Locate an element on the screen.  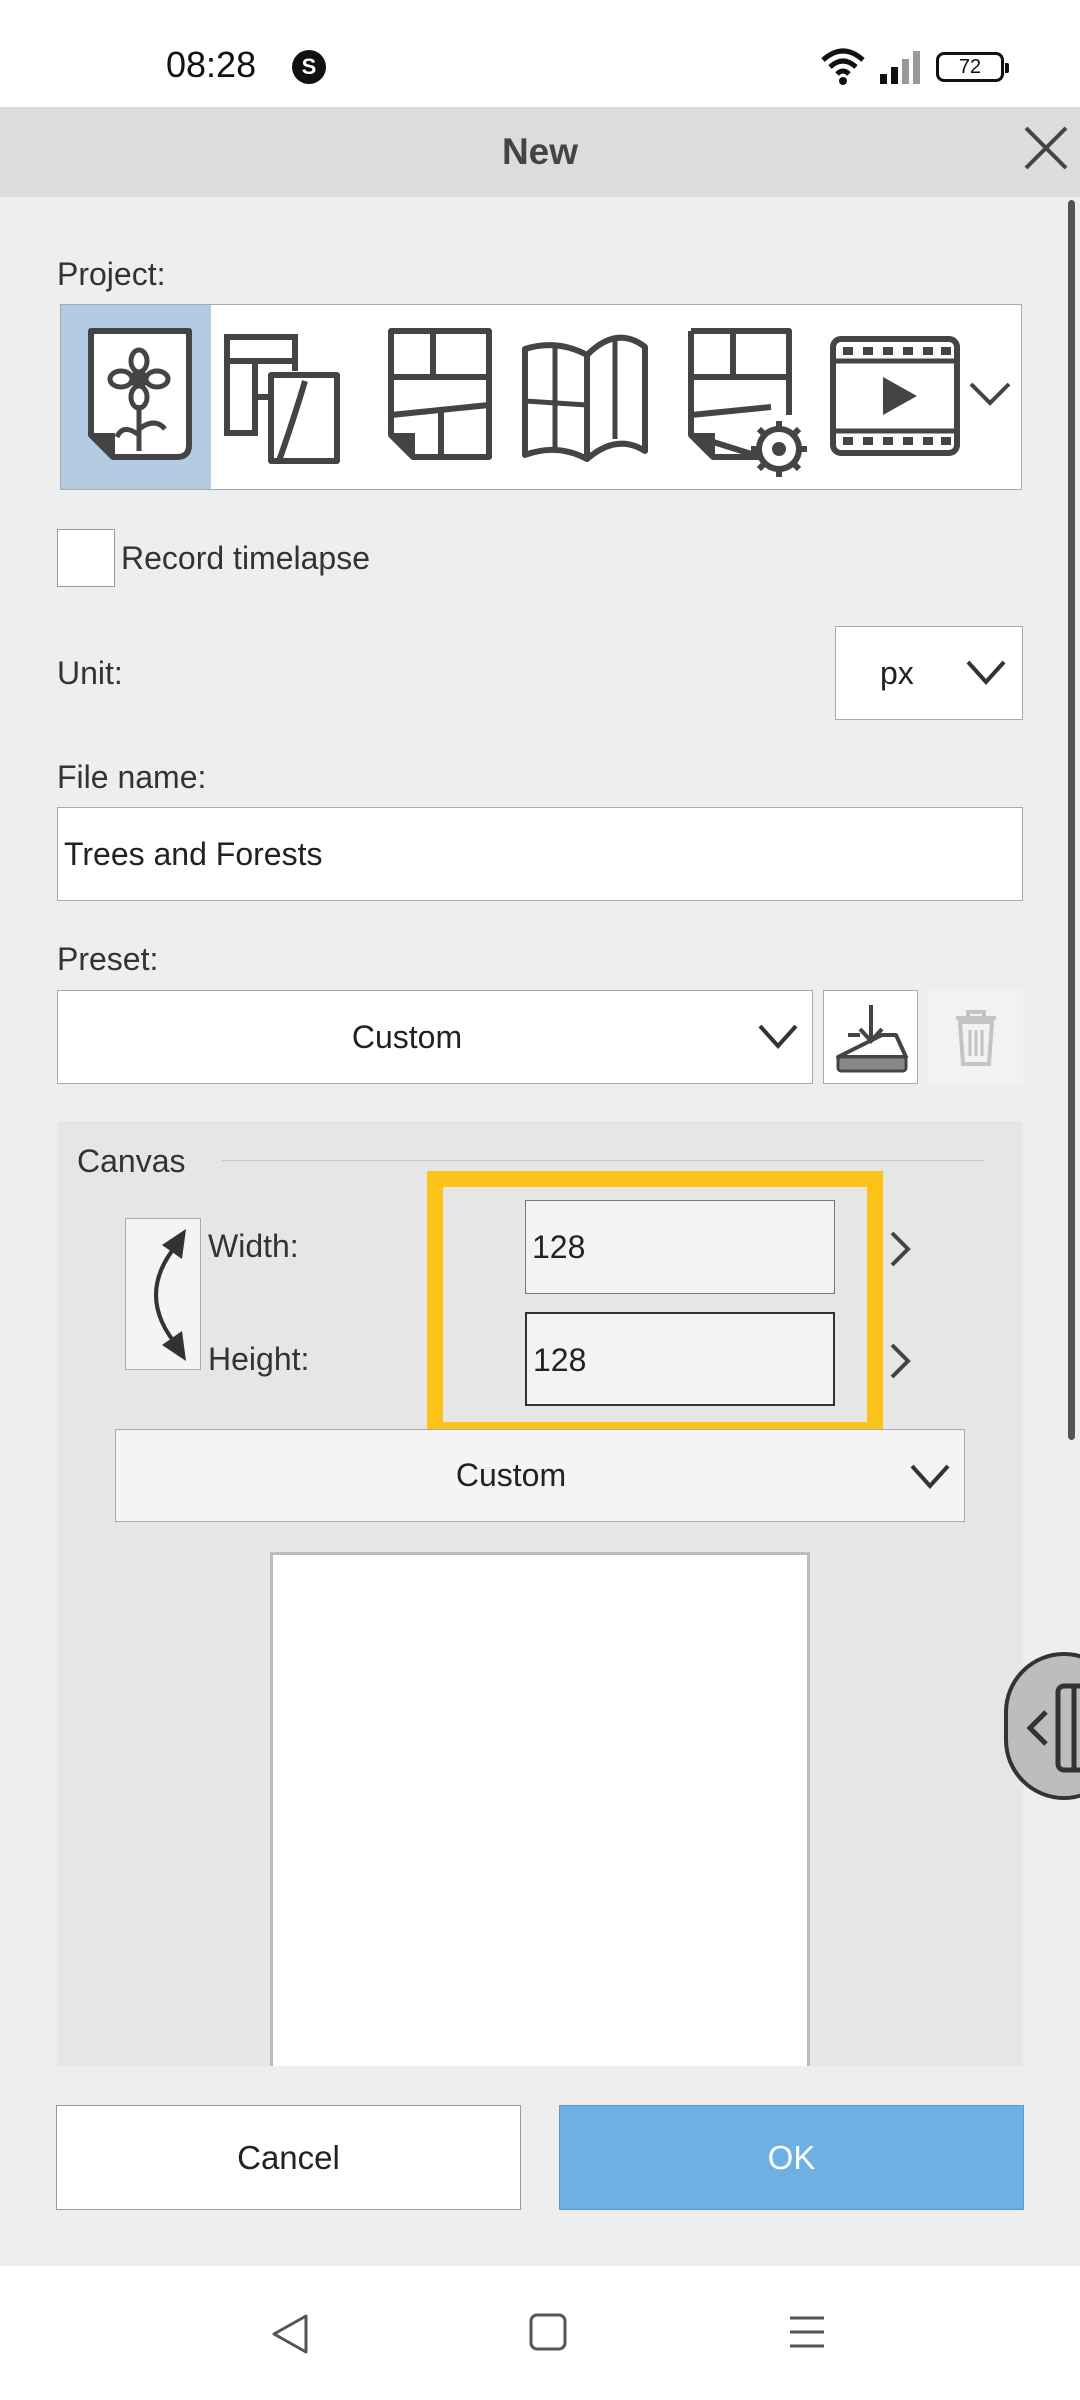
project-label: Project: is located at coordinates (111, 274).